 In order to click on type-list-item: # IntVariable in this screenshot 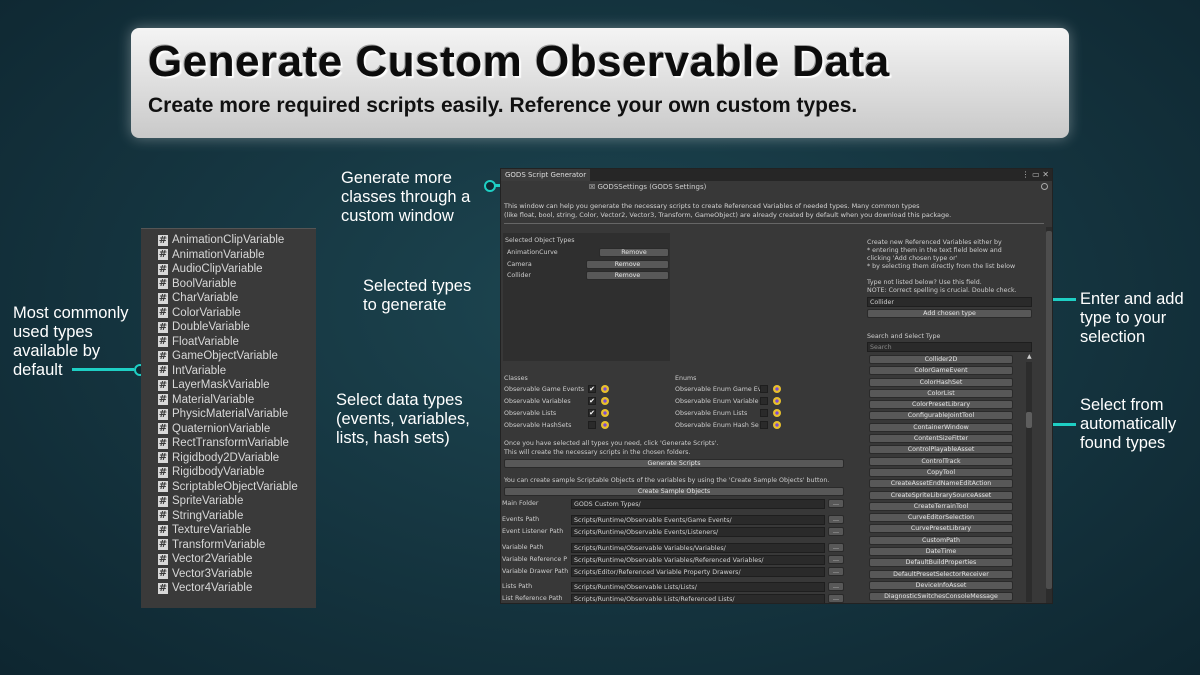, I will do `click(228, 371)`.